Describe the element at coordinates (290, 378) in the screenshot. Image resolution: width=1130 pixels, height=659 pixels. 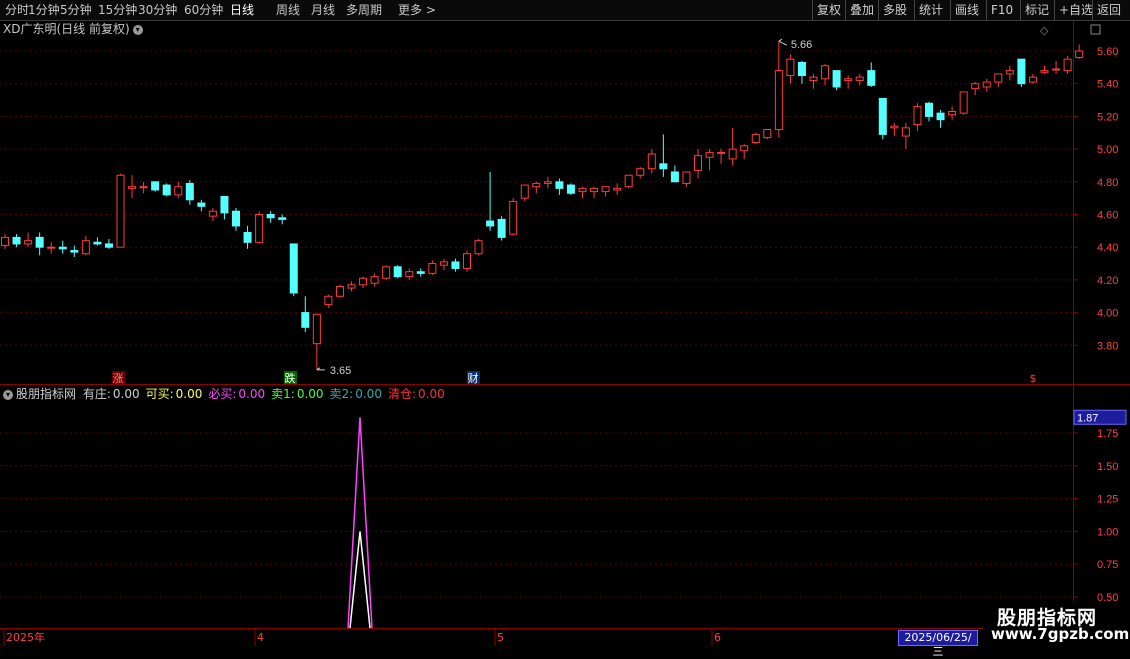
I see `event-marker: 跌` at that location.